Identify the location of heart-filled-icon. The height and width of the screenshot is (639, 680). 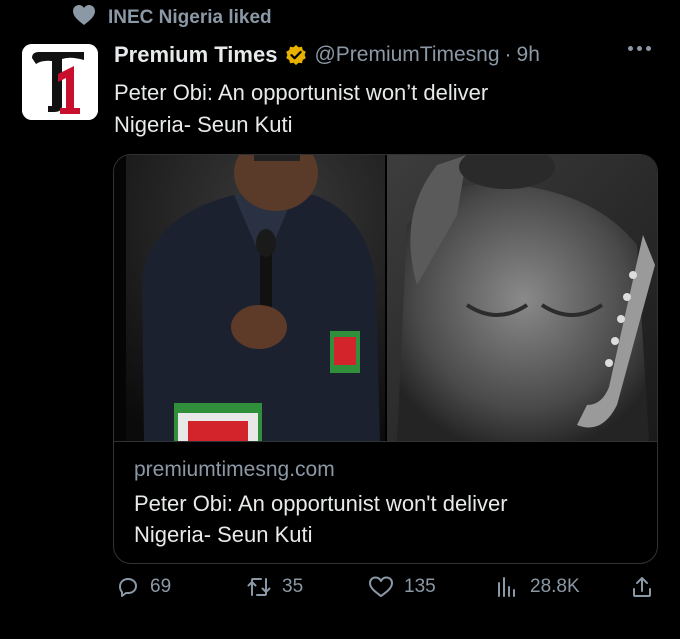
(84, 17).